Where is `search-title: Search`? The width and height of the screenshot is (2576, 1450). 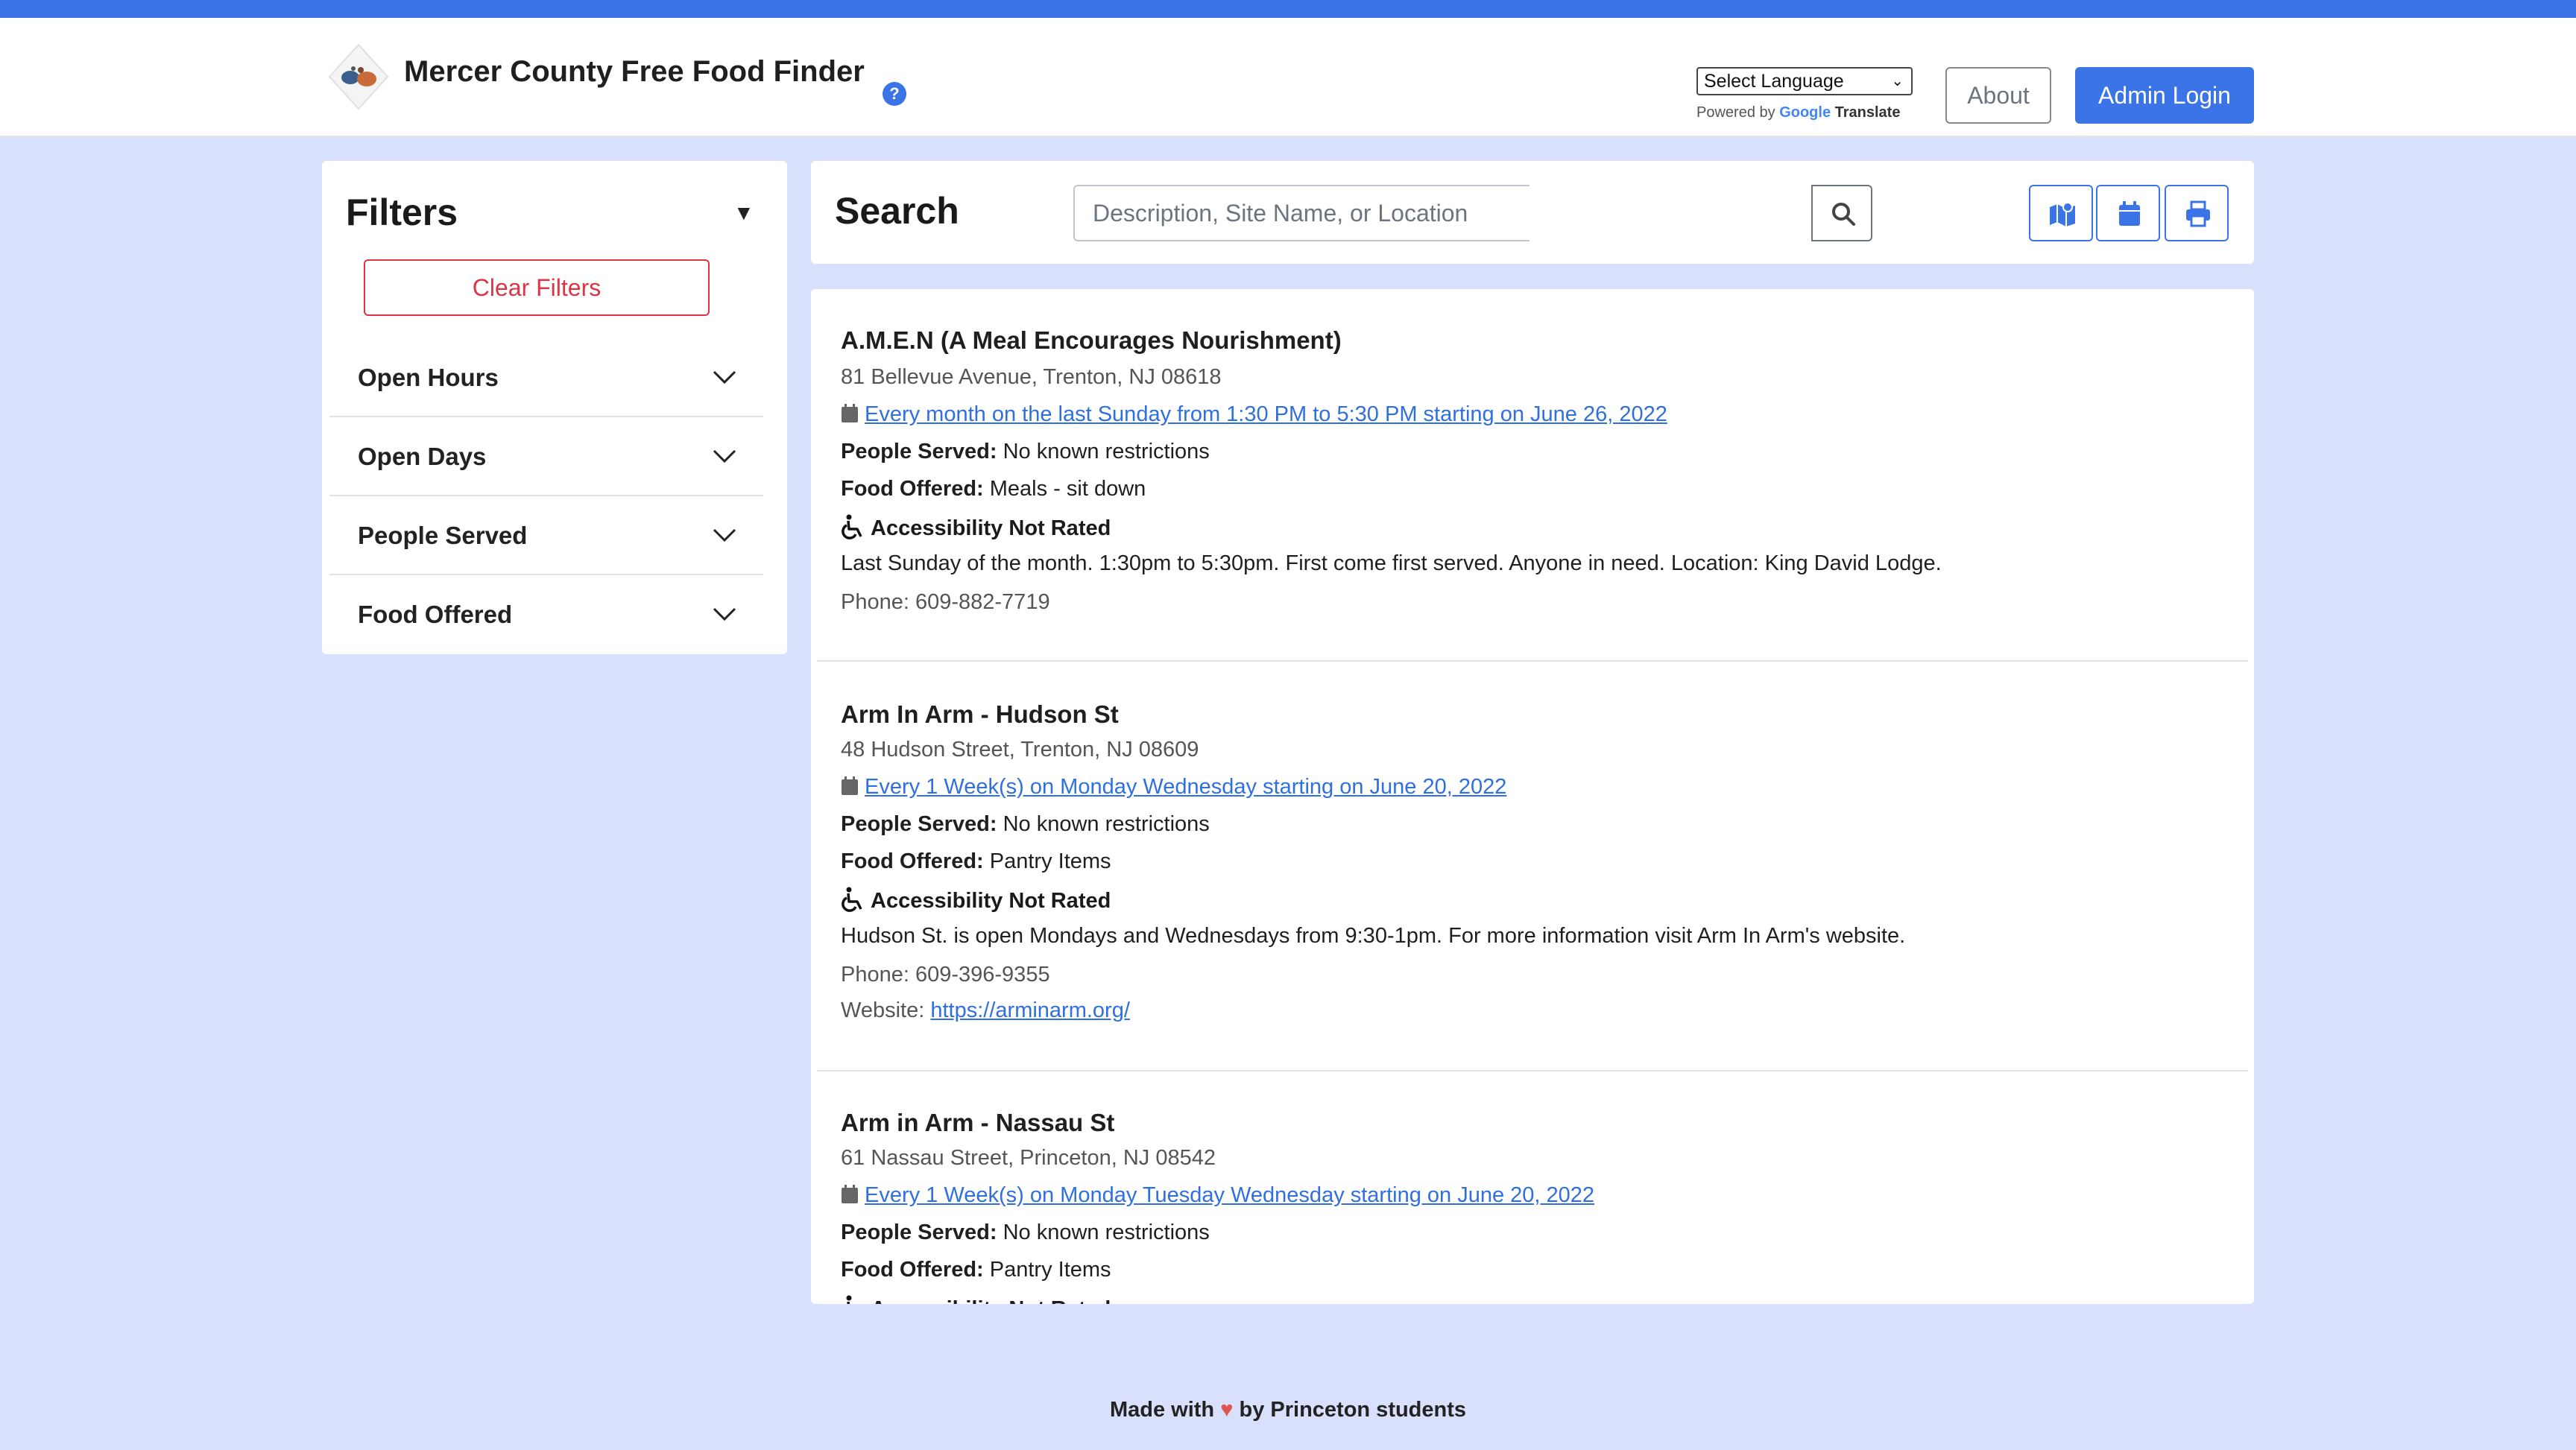
search-title: Search is located at coordinates (897, 211).